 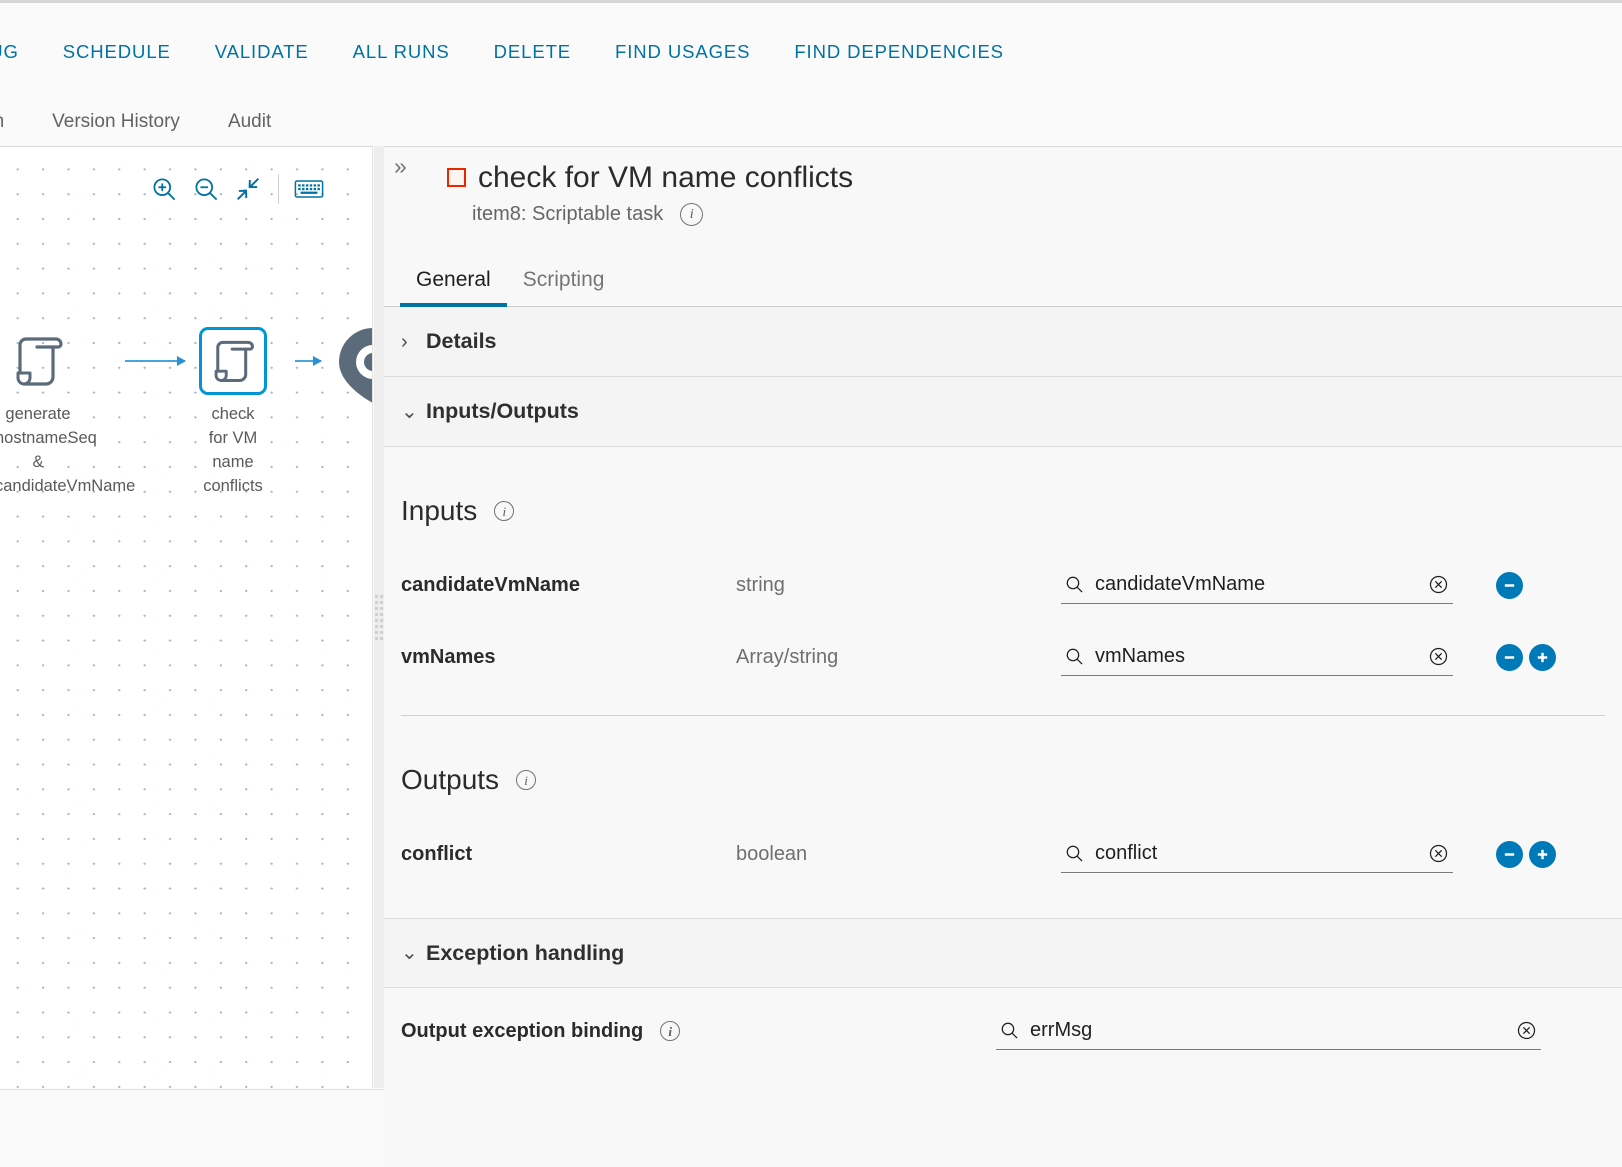 What do you see at coordinates (772, 853) in the screenshot?
I see `output-type: boolean` at bounding box center [772, 853].